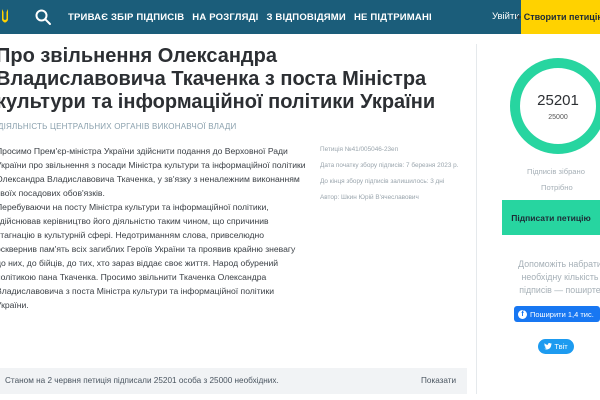 Image resolution: width=600 pixels, height=400 pixels. Describe the element at coordinates (561, 346) in the screenshot. I see `twitter-share-label: Твіт` at that location.